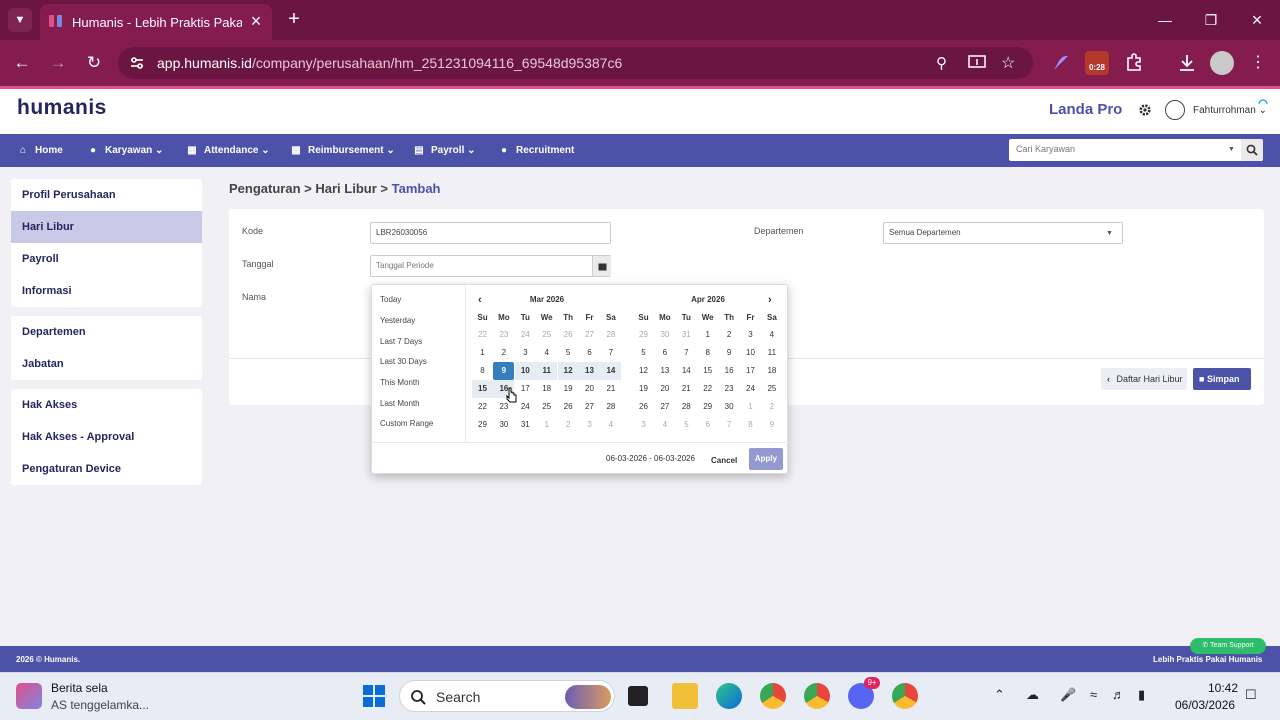 Image resolution: width=1280 pixels, height=720 pixels. Describe the element at coordinates (390, 299) in the screenshot. I see `range-today: Today` at that location.